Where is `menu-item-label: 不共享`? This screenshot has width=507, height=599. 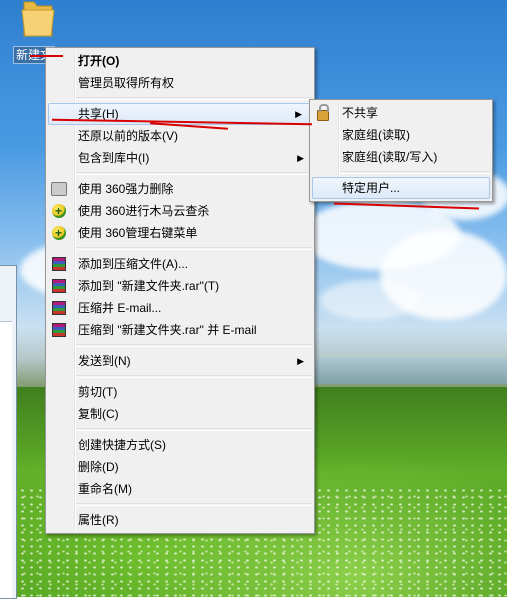
menu-item-label: 不共享 is located at coordinates (360, 113).